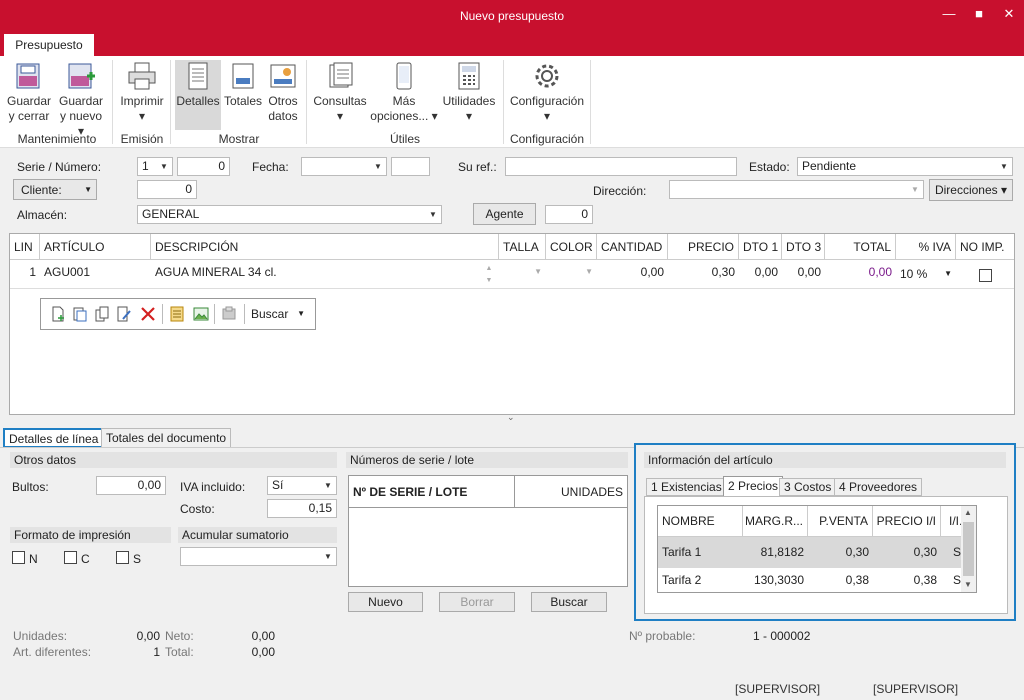 This screenshot has width=1024, height=700. What do you see at coordinates (590, 102) in the screenshot?
I see `group-separator` at bounding box center [590, 102].